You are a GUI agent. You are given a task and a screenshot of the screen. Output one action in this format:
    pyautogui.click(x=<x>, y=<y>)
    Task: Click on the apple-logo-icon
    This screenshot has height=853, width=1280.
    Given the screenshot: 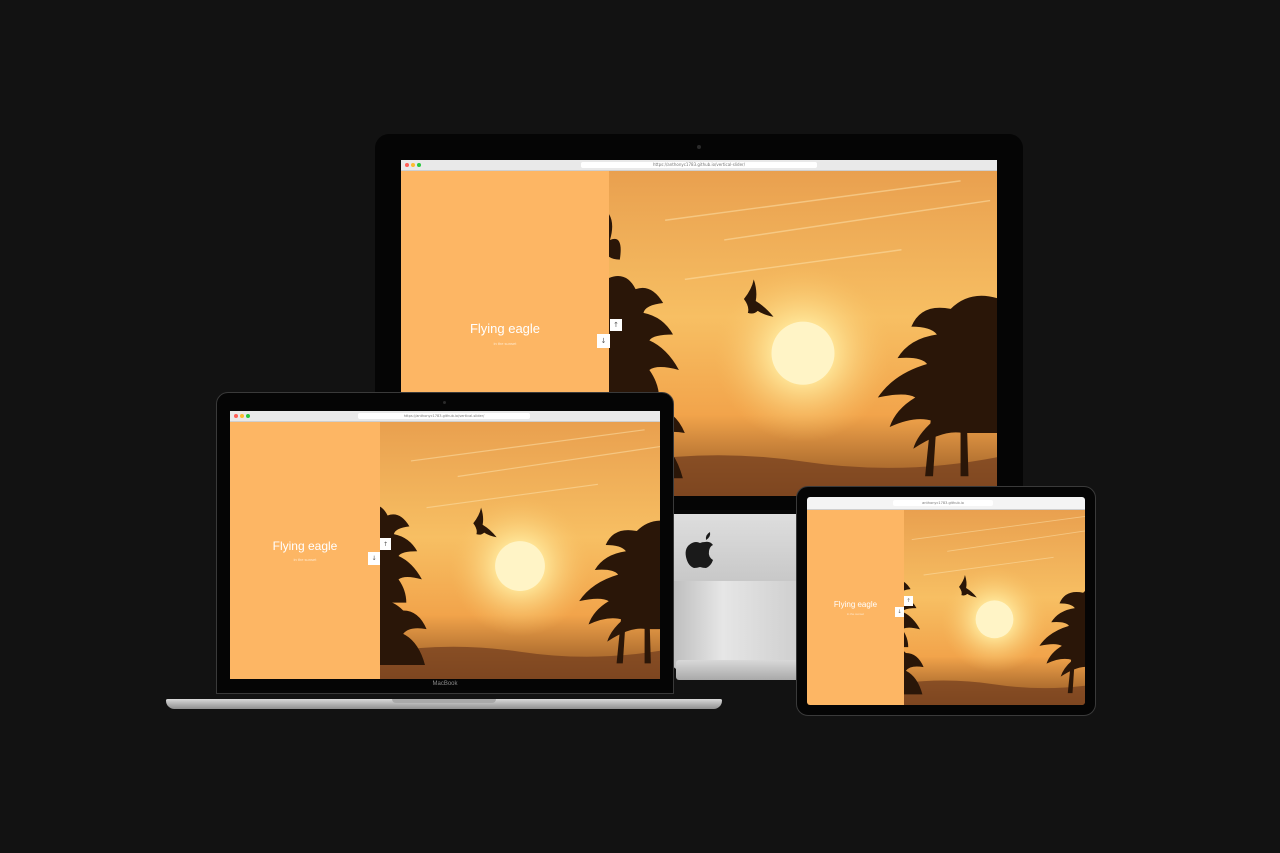 What is the action you would take?
    pyautogui.click(x=700, y=550)
    